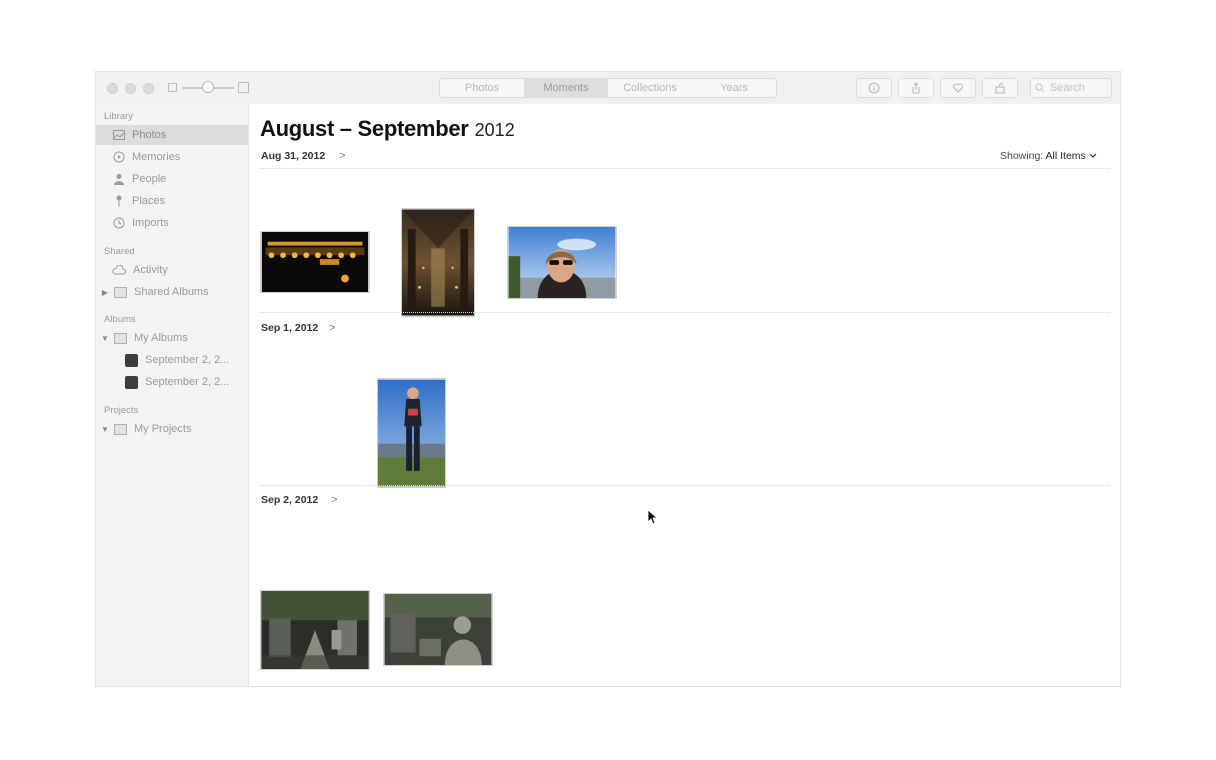  I want to click on tab-years: Years, so click(734, 88).